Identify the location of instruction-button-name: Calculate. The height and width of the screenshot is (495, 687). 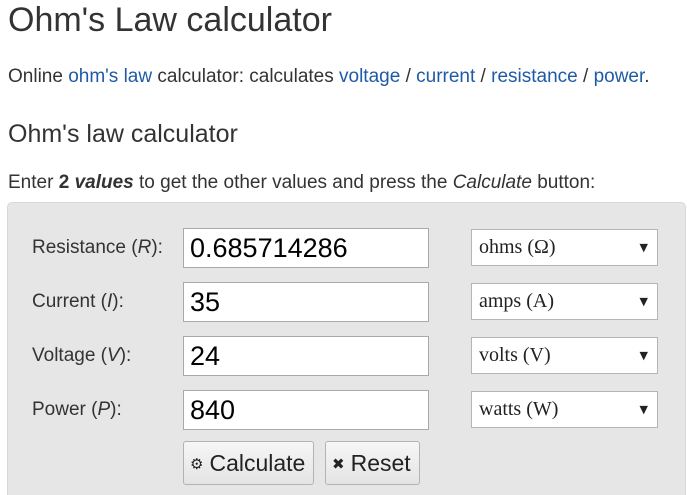
(492, 182).